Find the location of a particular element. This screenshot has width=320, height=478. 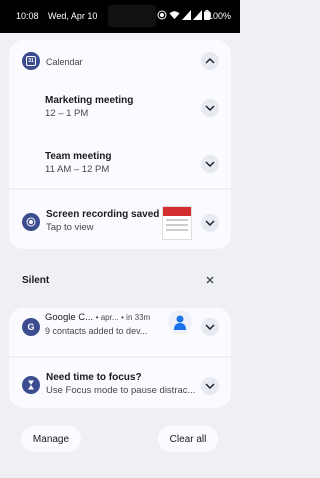

status-icons is located at coordinates (183, 15).